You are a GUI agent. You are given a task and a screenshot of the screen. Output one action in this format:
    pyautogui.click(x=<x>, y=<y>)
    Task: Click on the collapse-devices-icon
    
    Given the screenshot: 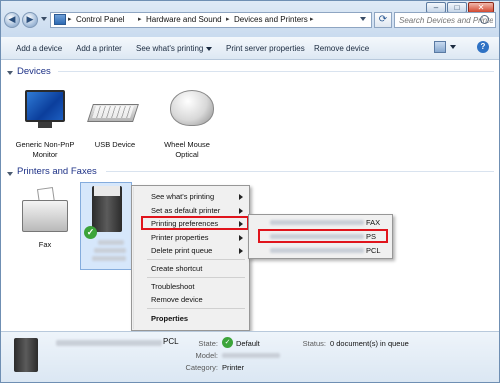 What is the action you would take?
    pyautogui.click(x=10, y=73)
    